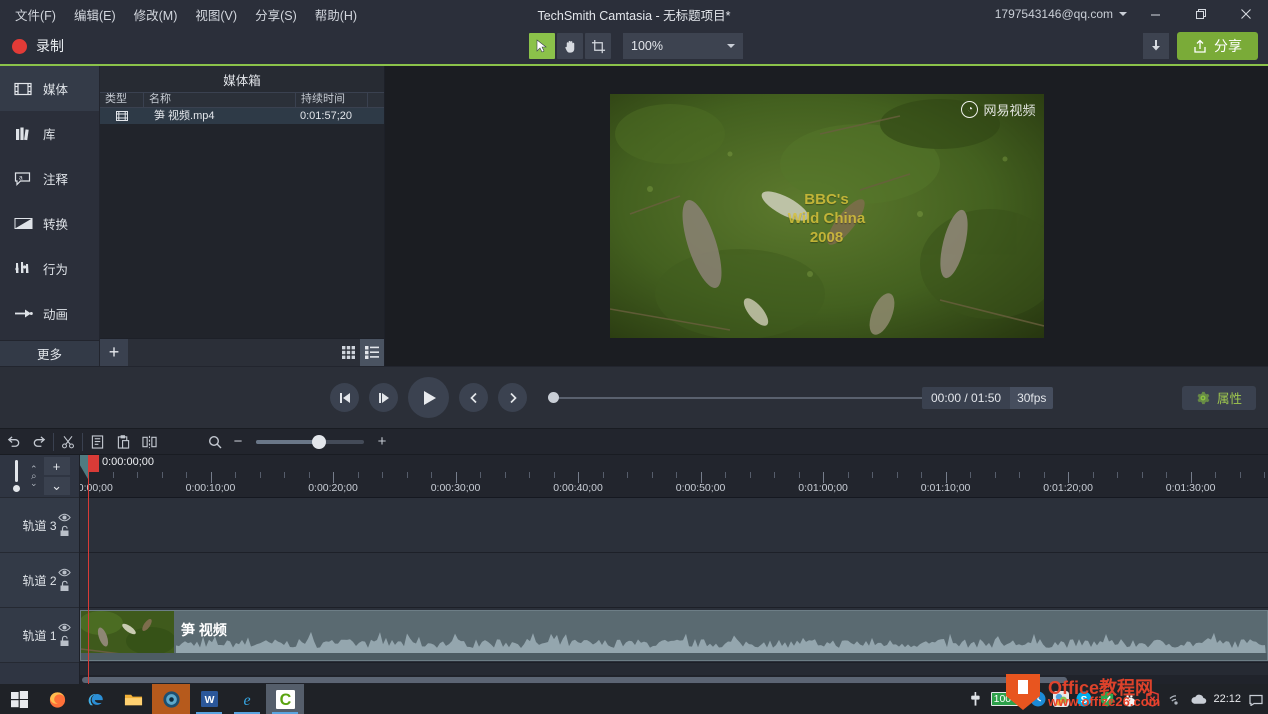 This screenshot has height=714, width=1268. What do you see at coordinates (383, 397) in the screenshot?
I see `next-frame-button` at bounding box center [383, 397].